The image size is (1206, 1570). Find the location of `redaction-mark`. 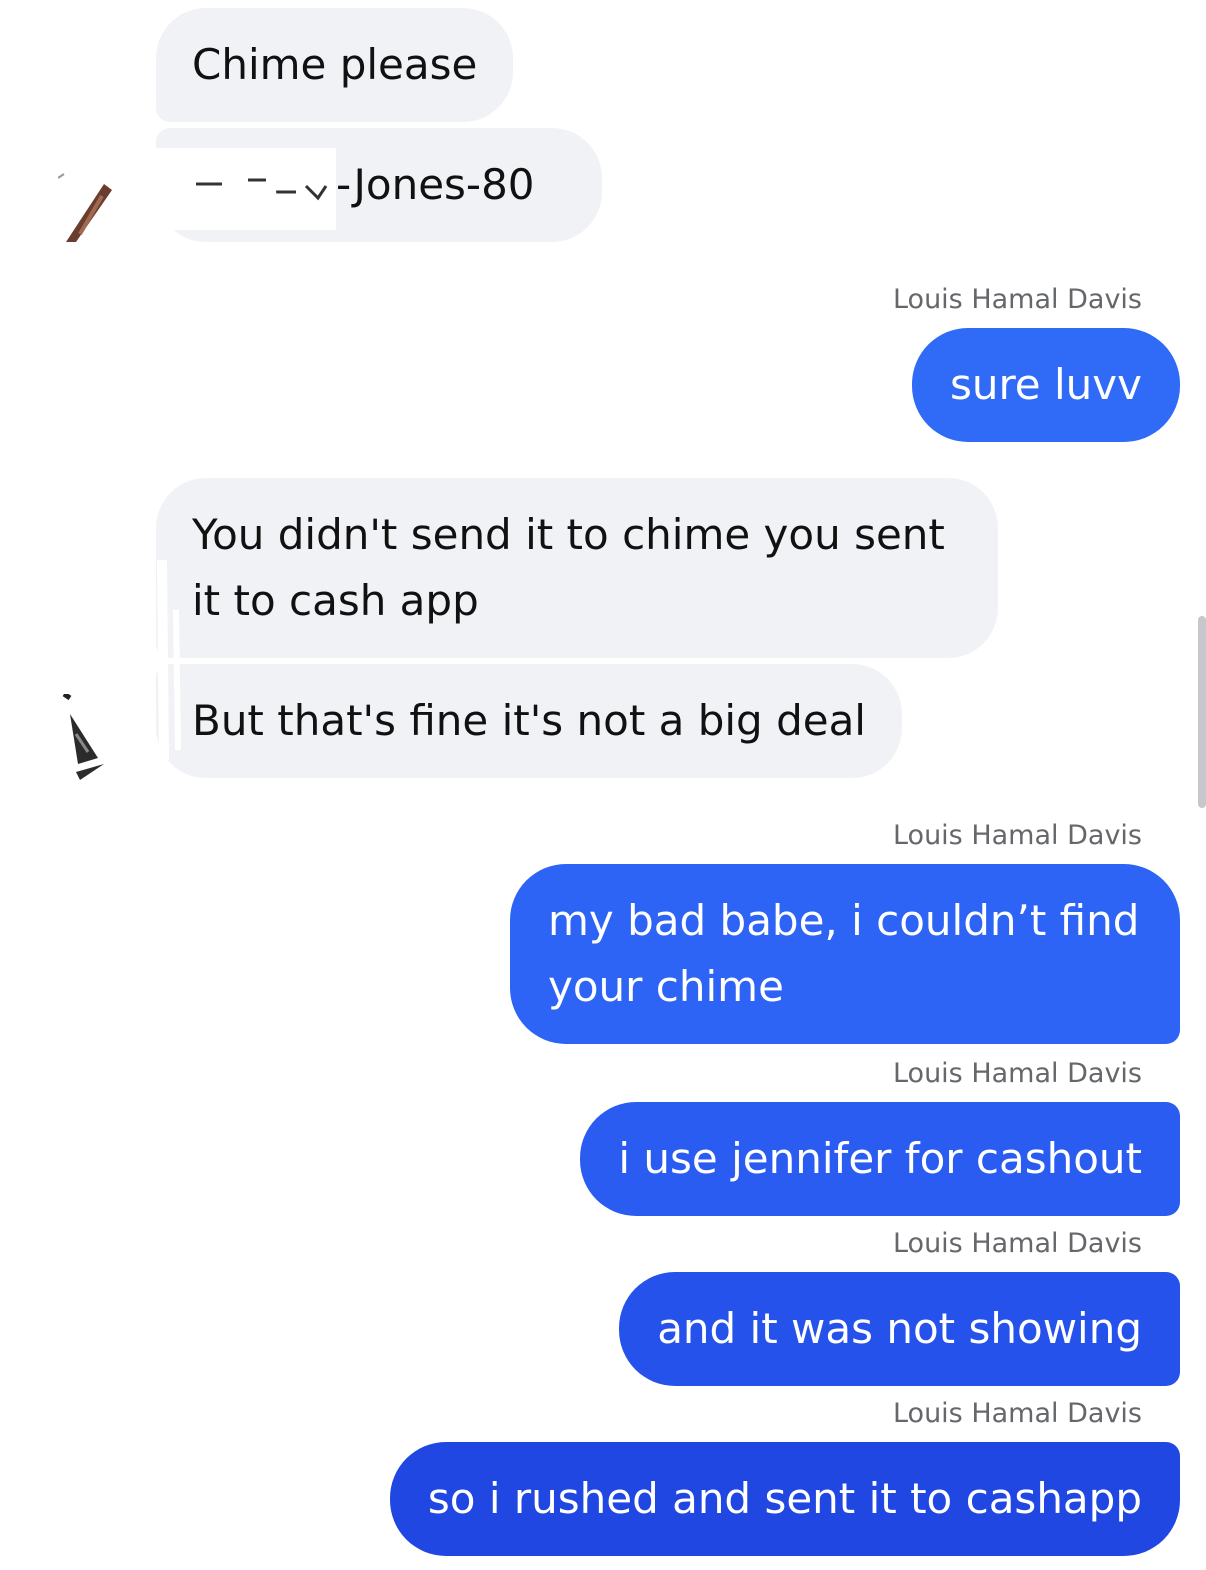

redaction-mark is located at coordinates (169, 660).